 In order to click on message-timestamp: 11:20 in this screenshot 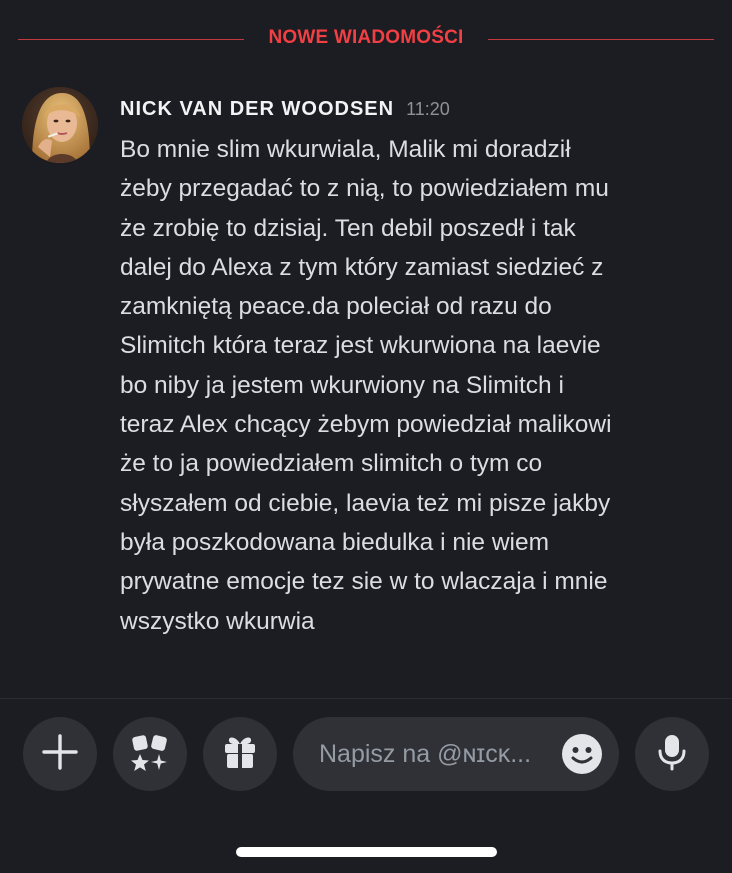, I will do `click(428, 109)`.